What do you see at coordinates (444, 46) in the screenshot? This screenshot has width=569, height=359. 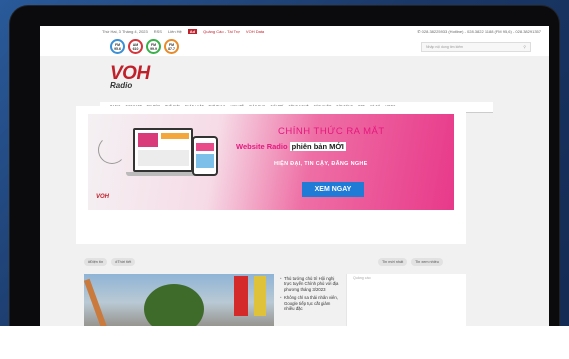 I see `search-placeholder: Nhập nội dung tìm kiếm` at bounding box center [444, 46].